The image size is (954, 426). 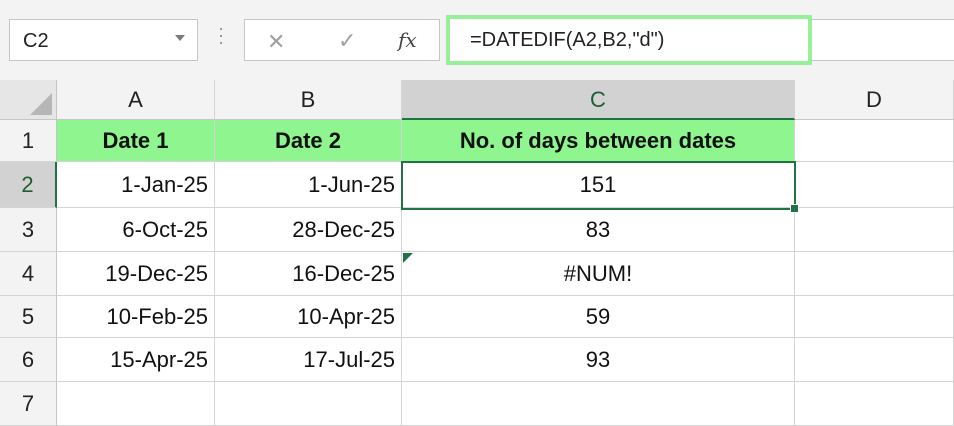 I want to click on error-indicator-icon, so click(x=408, y=258).